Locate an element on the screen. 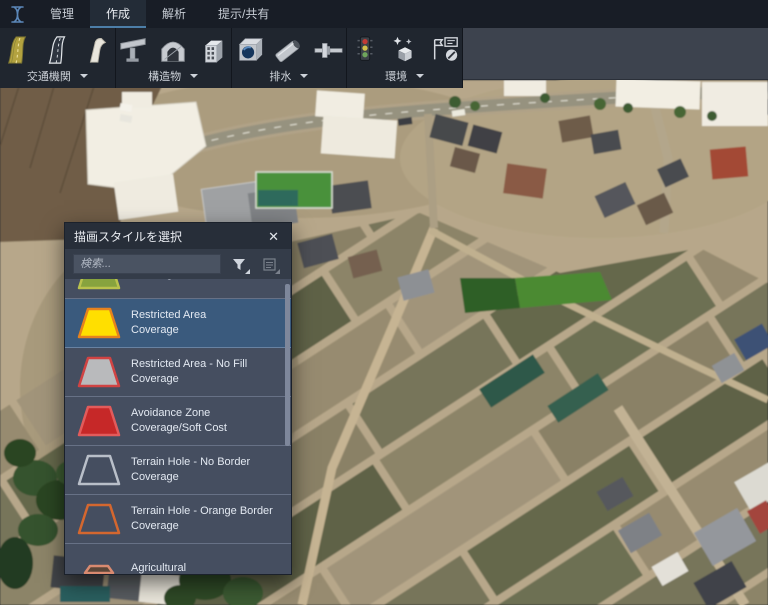 The height and width of the screenshot is (605, 768). dialog-header: 描画スタイルを選択 ✕ is located at coordinates (178, 236).